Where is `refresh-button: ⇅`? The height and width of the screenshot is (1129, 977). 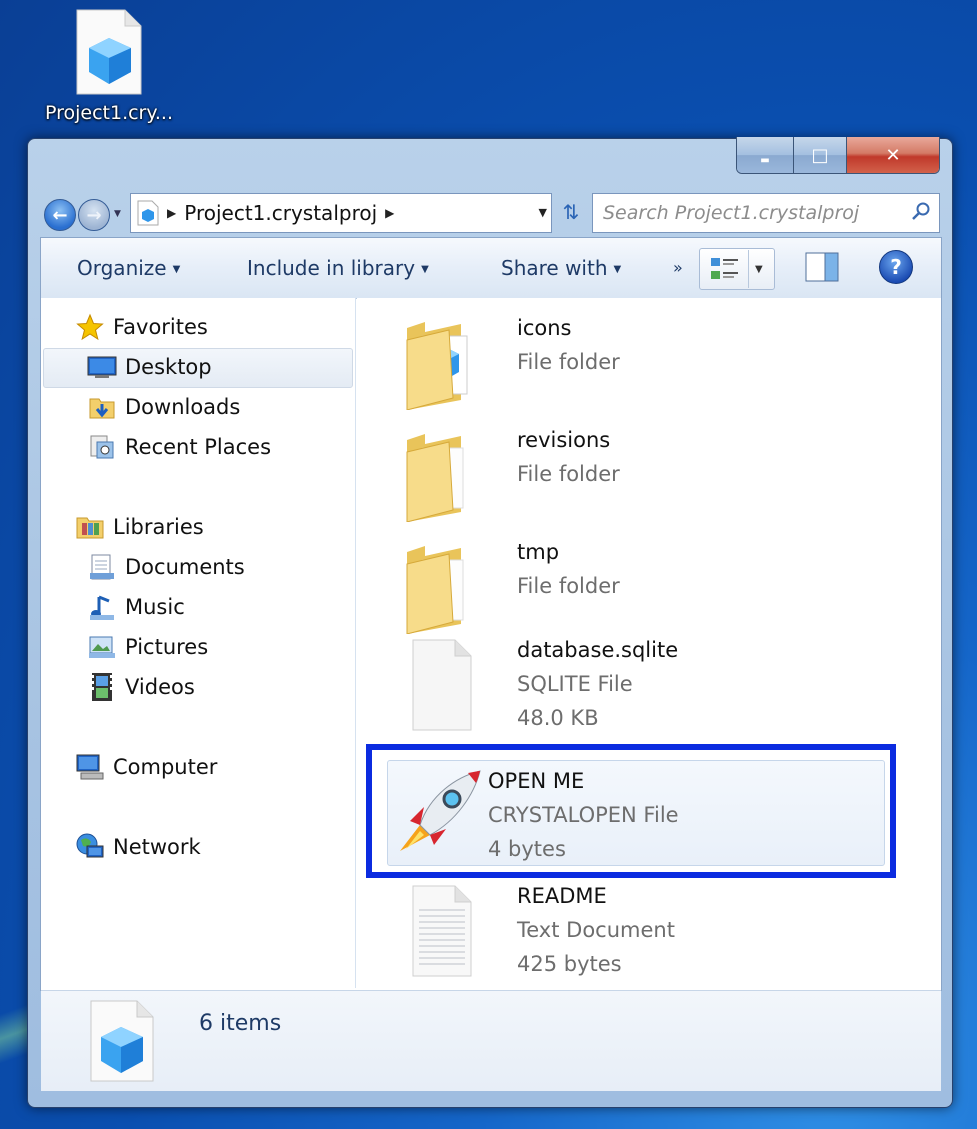
refresh-button: ⇅ is located at coordinates (571, 212).